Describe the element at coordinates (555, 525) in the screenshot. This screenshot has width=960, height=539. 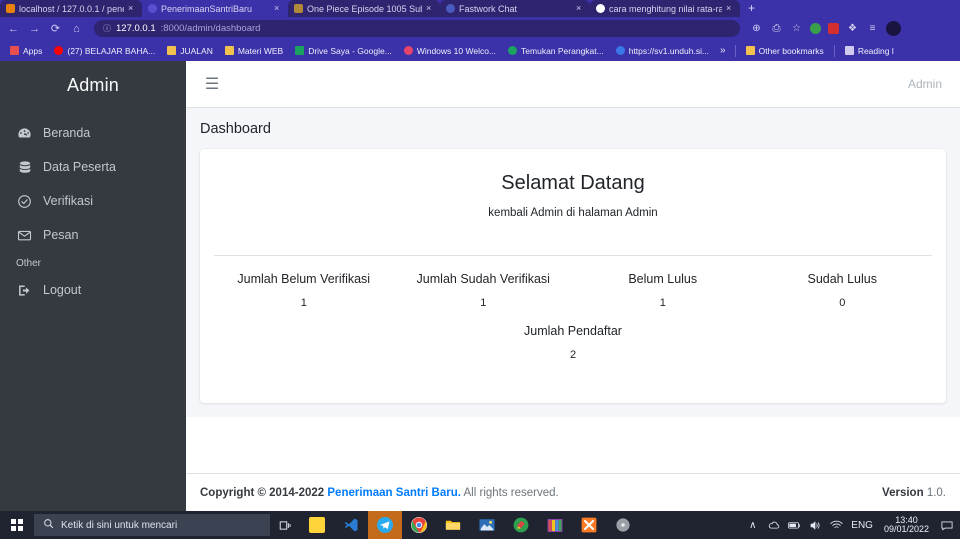
I see `taskbar-app-winrar` at that location.